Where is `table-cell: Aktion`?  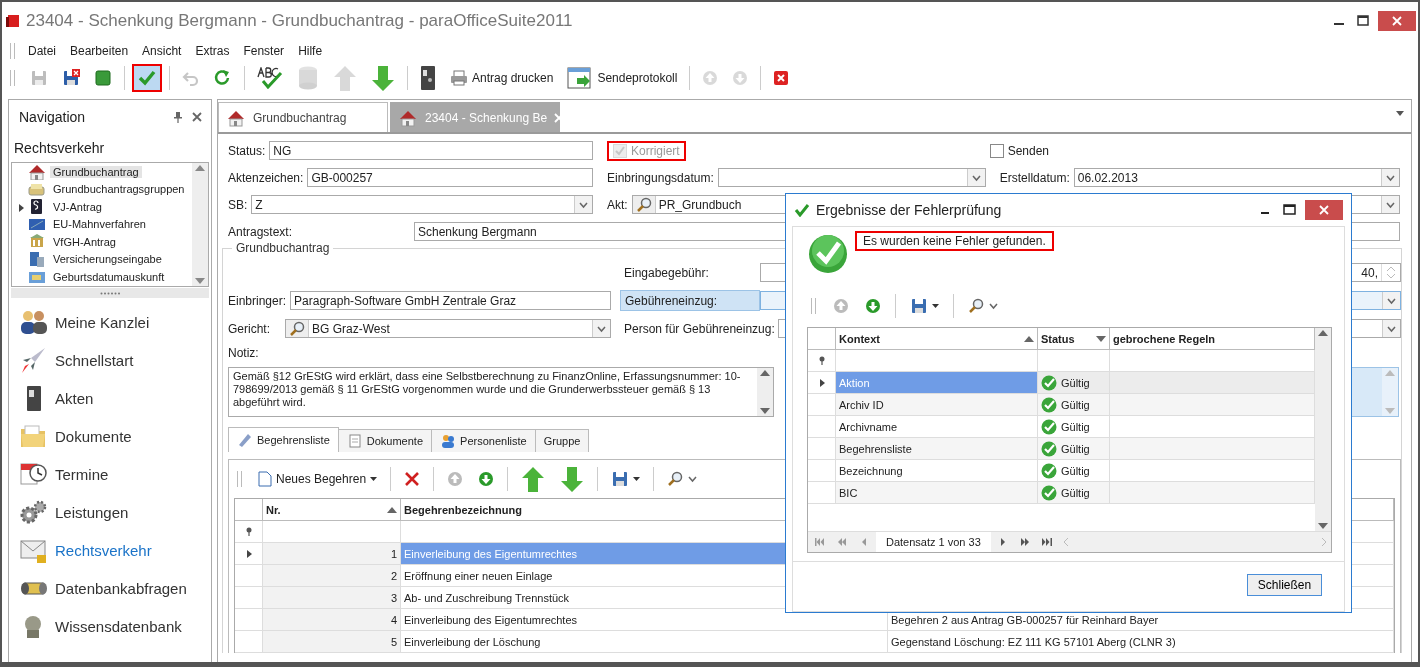
table-cell: Aktion is located at coordinates (937, 382).